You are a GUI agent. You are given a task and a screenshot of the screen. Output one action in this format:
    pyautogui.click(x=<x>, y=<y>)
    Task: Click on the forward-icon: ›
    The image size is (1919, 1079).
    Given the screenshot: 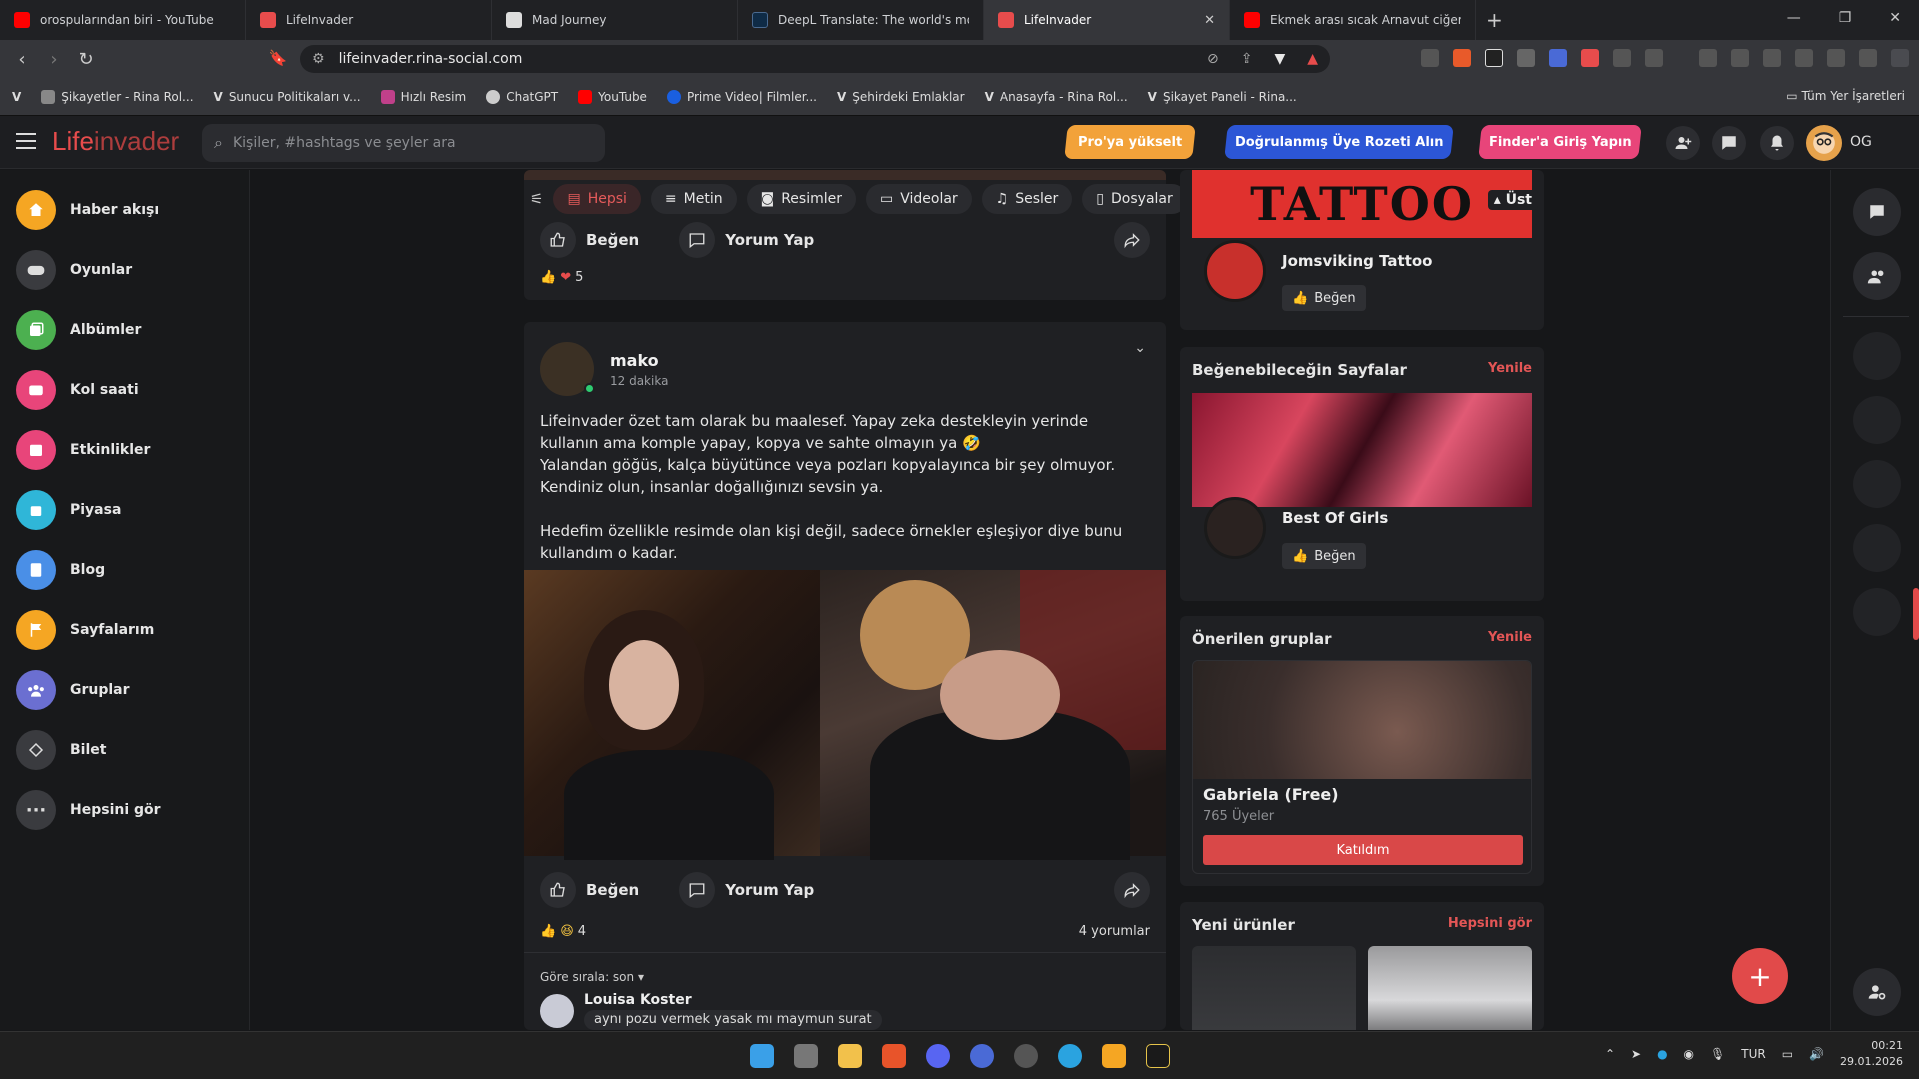 What is the action you would take?
    pyautogui.click(x=54, y=59)
    